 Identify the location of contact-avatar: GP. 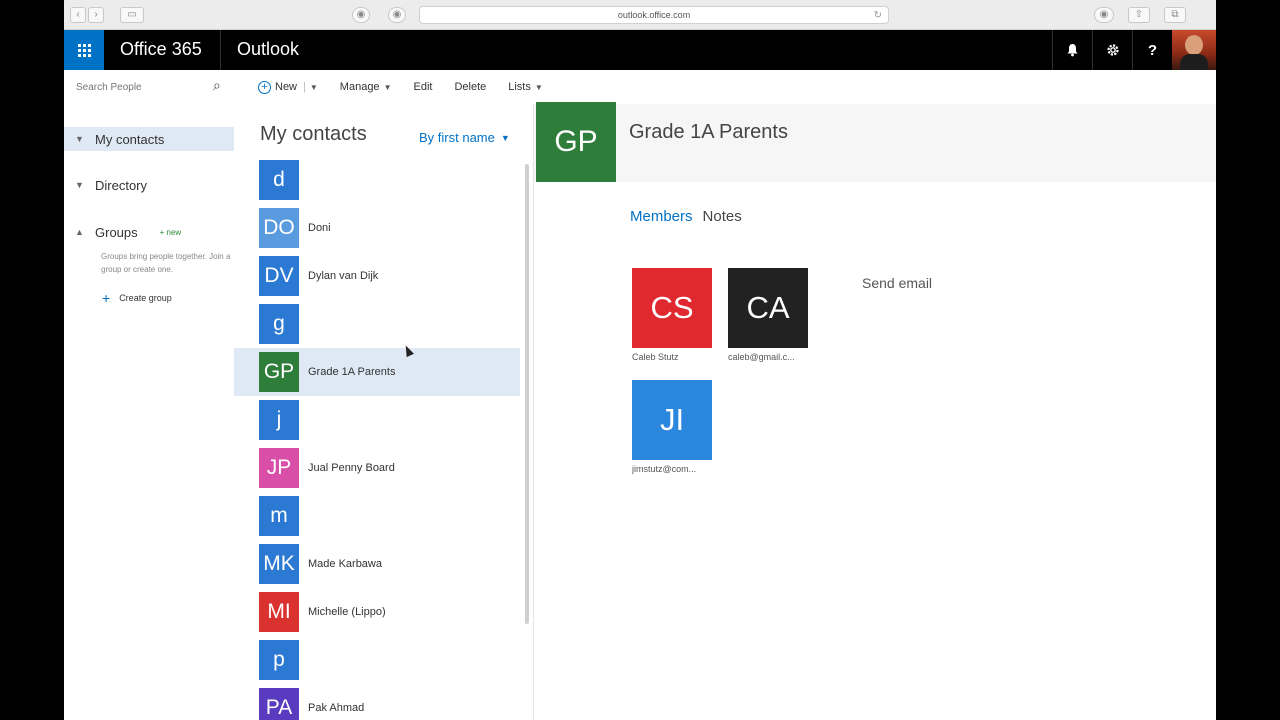
(279, 372).